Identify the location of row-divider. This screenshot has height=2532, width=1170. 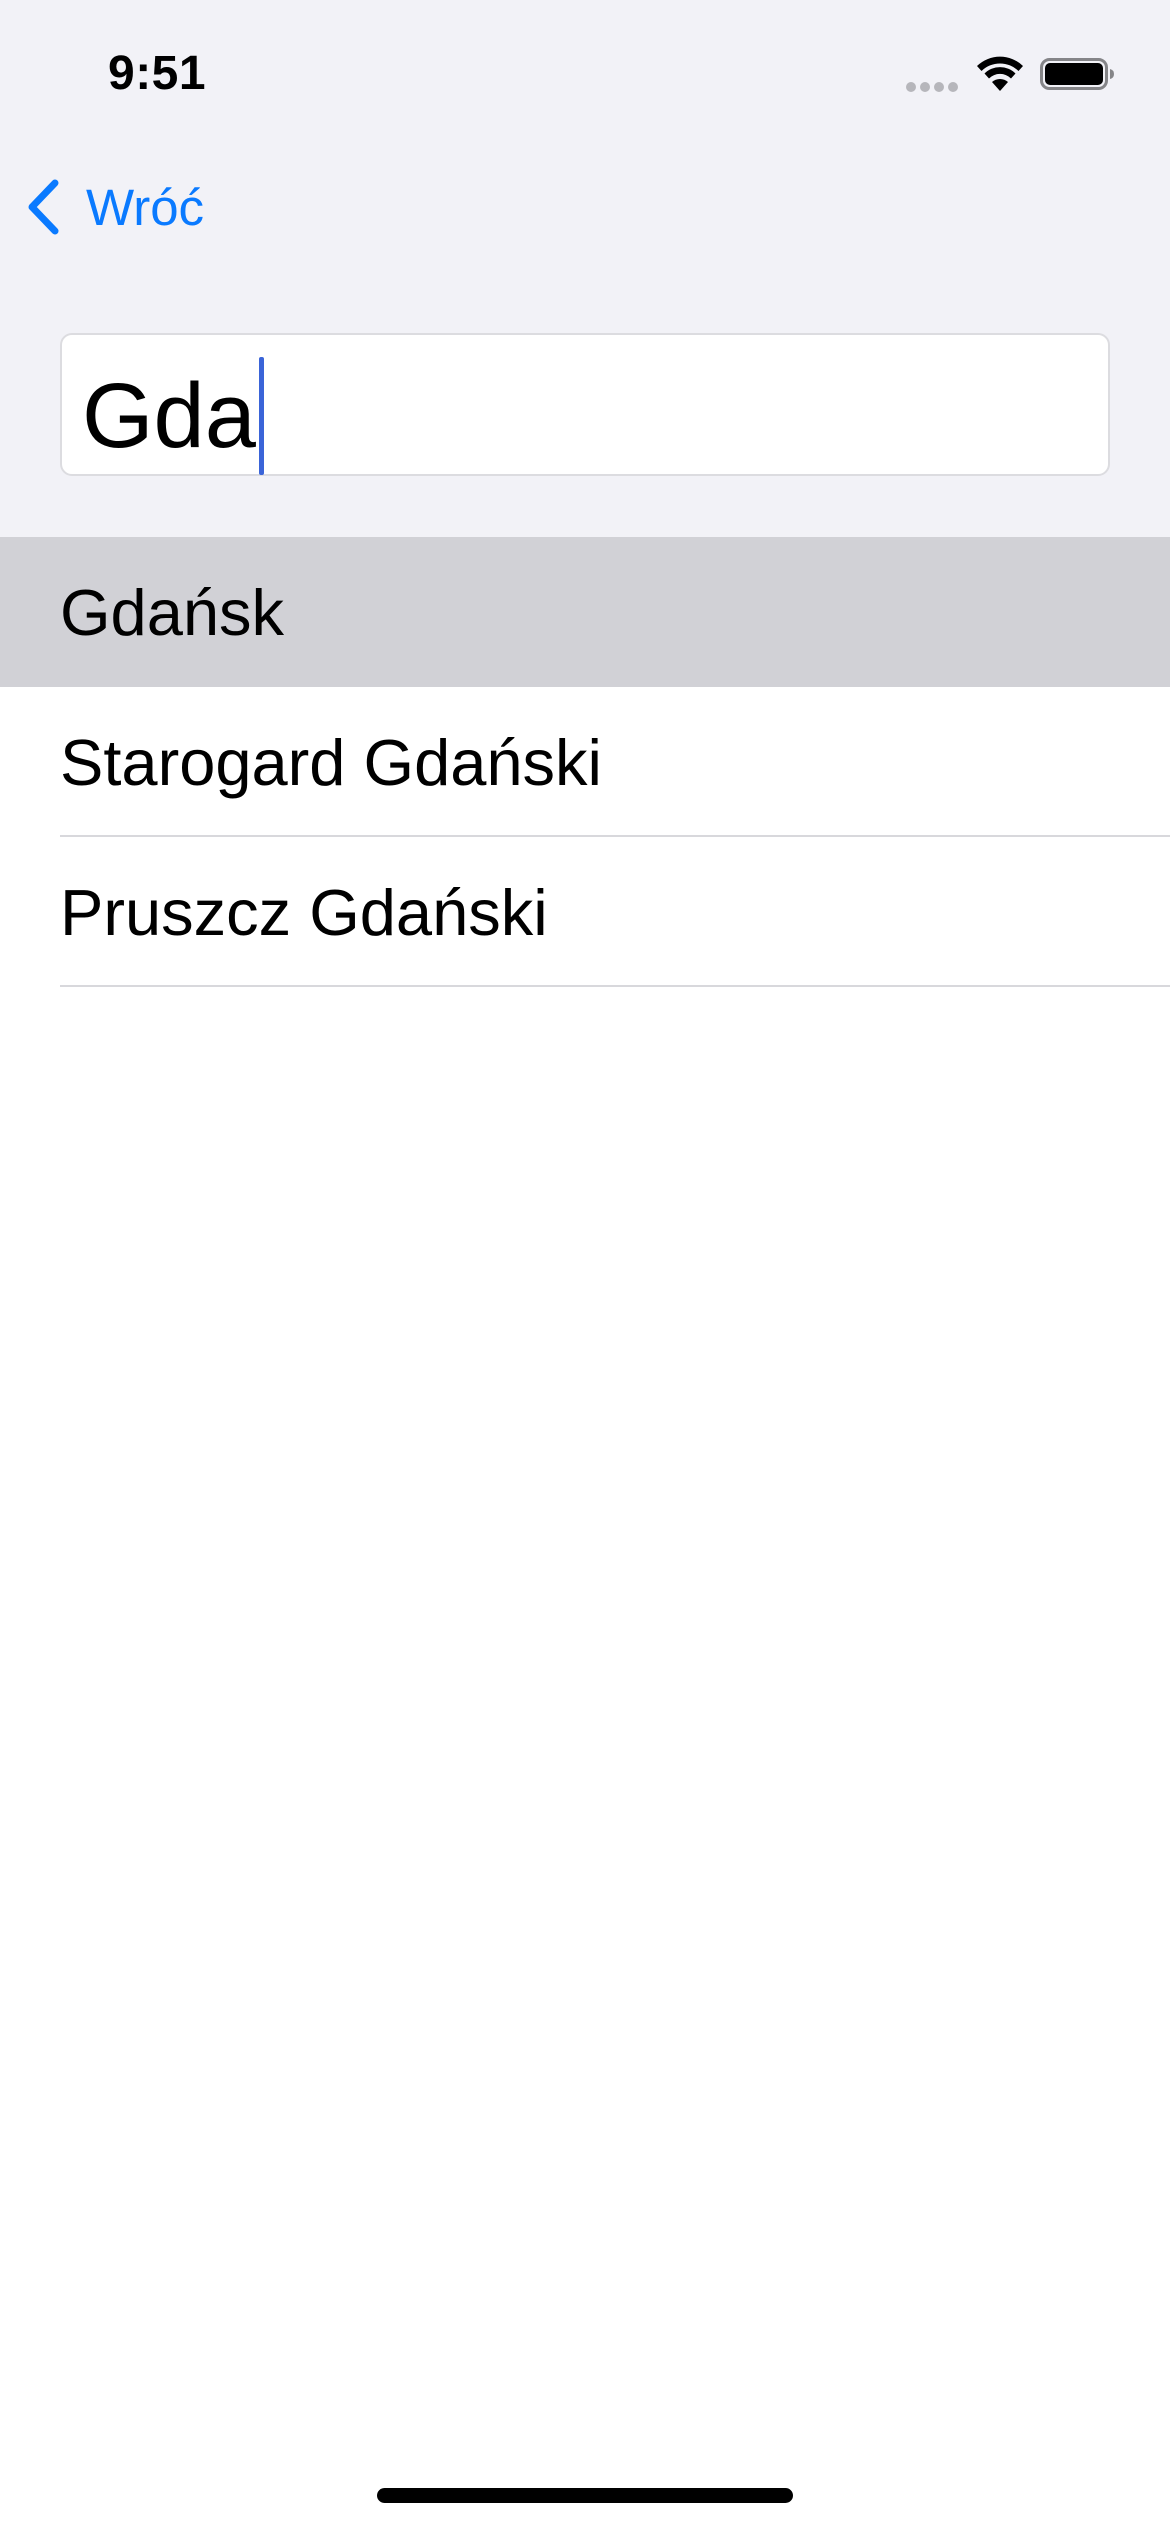
(615, 986).